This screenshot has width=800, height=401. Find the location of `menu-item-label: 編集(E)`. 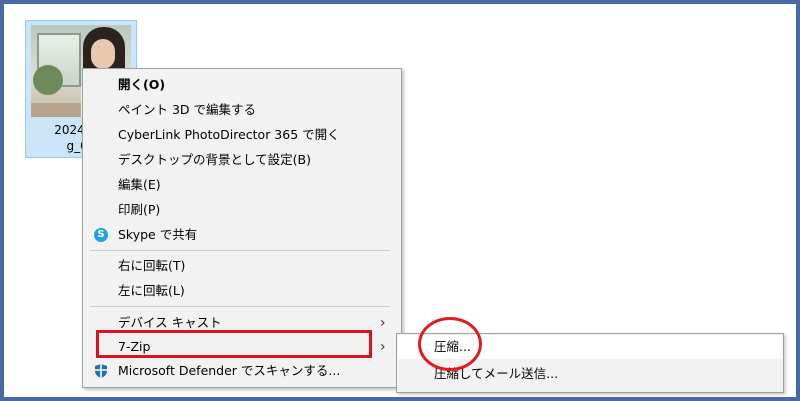

menu-item-label: 編集(E) is located at coordinates (139, 184).